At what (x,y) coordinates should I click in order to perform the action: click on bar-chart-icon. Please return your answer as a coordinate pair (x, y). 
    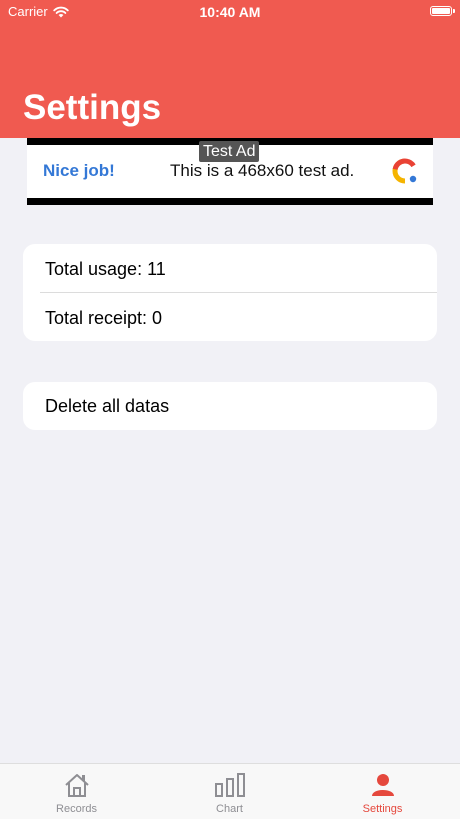
    Looking at the image, I should click on (229, 785).